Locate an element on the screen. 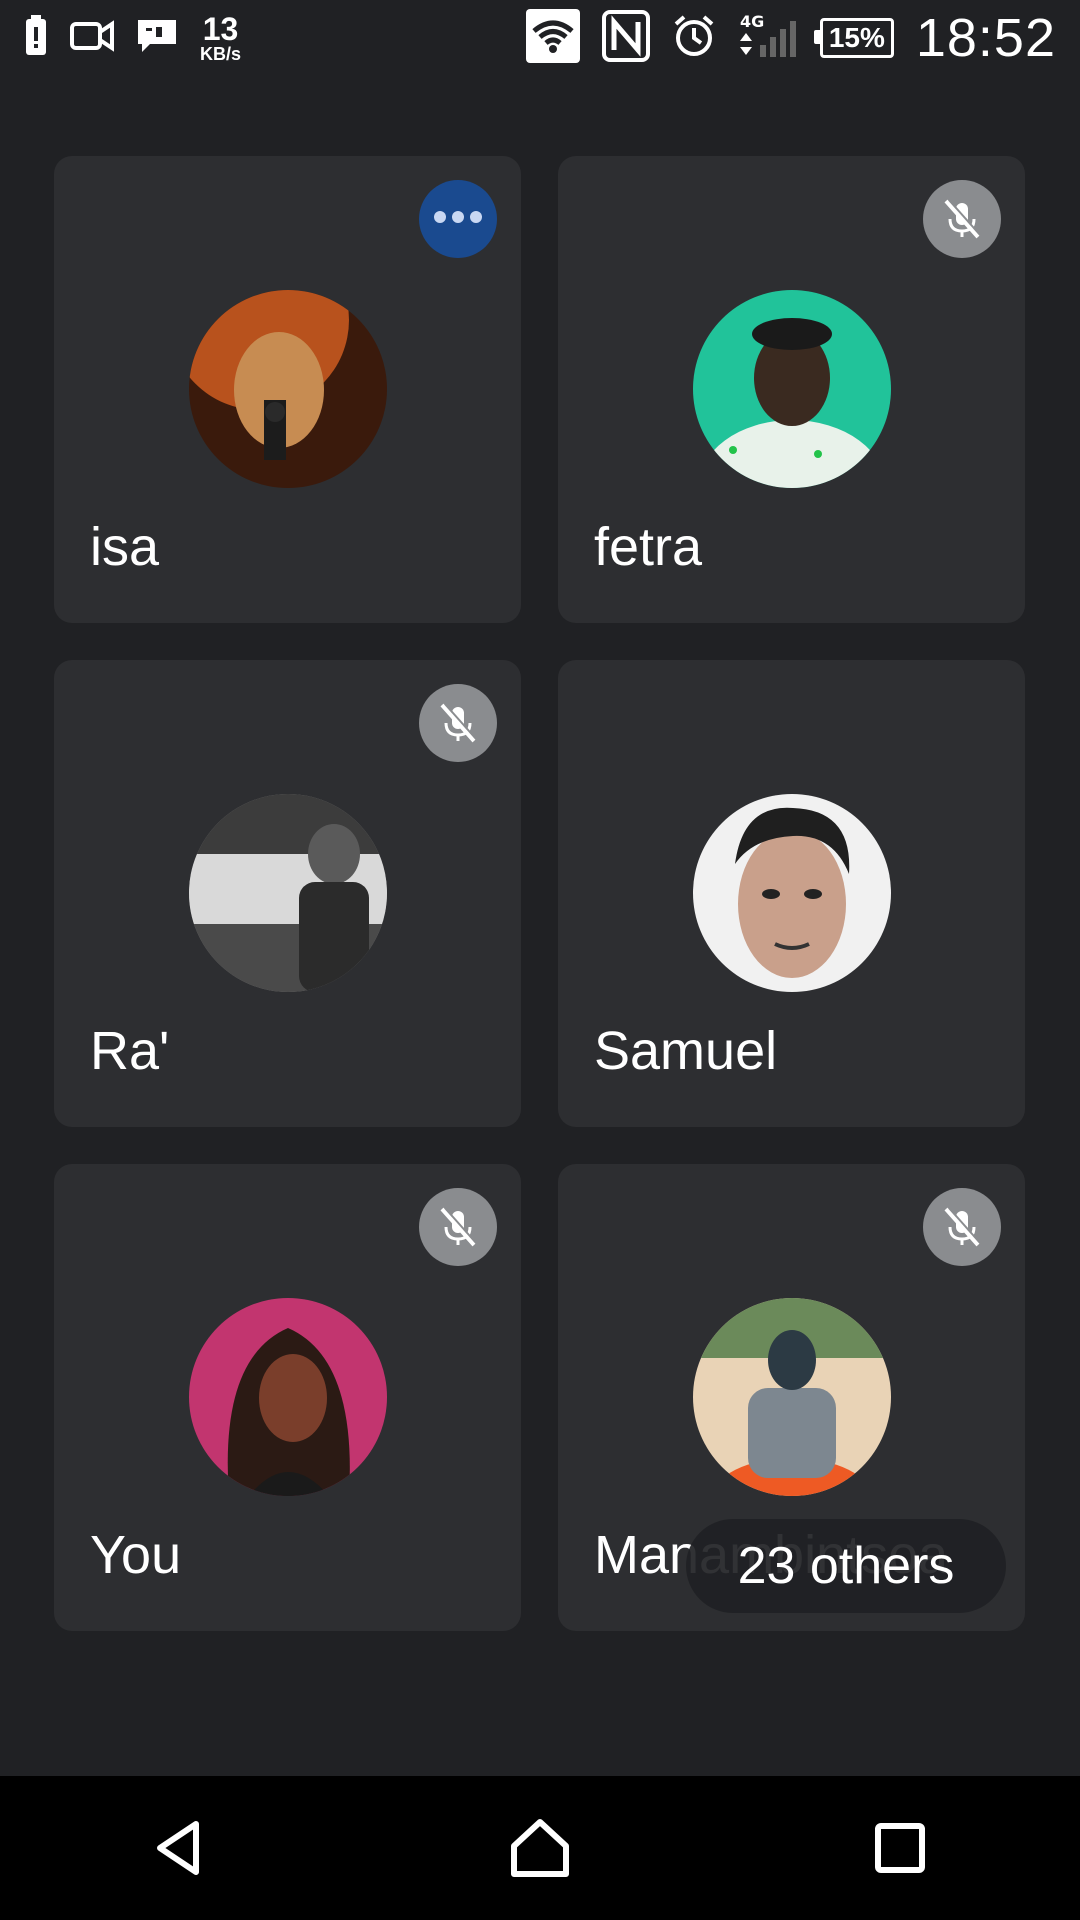  alarm-icon is located at coordinates (694, 38).